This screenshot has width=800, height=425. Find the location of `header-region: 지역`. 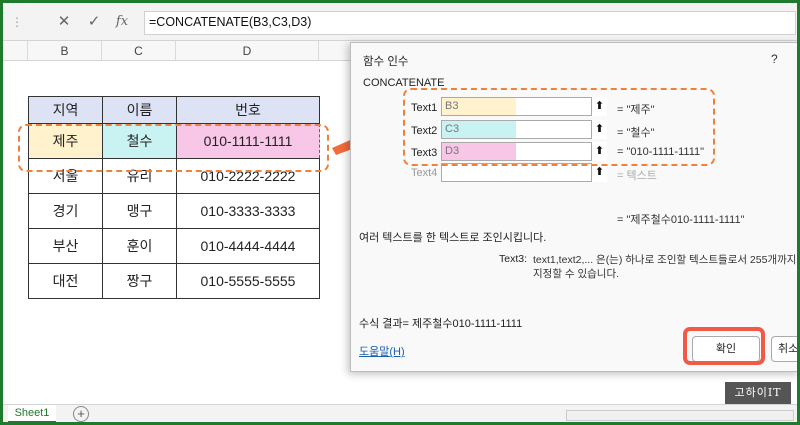

header-region: 지역 is located at coordinates (65, 110).